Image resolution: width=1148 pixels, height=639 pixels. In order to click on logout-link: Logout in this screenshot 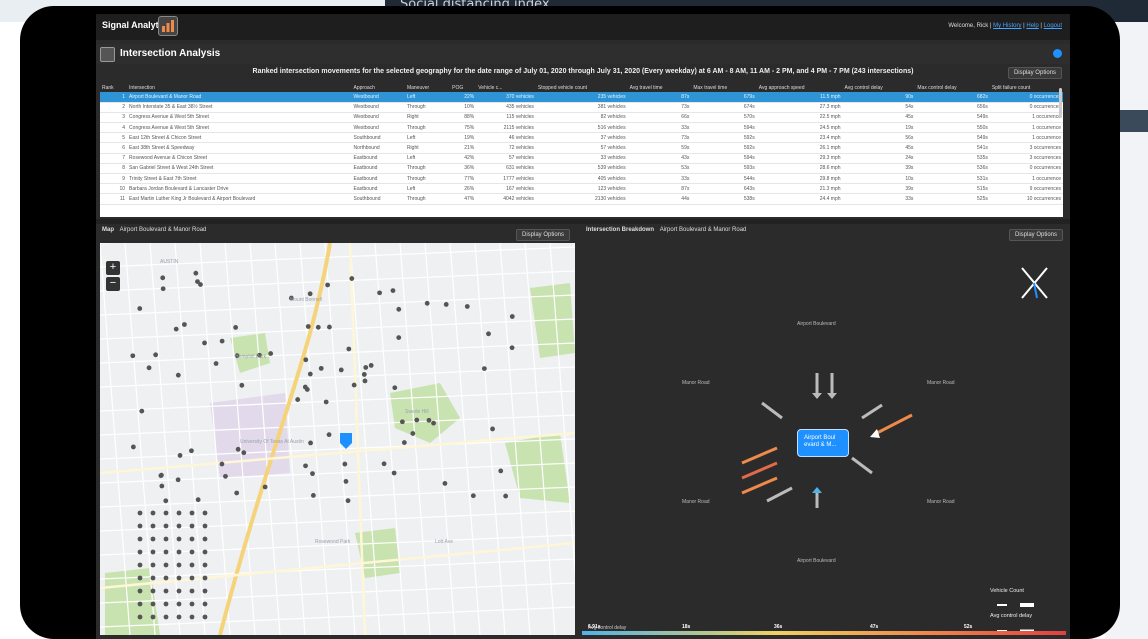, I will do `click(1053, 26)`.